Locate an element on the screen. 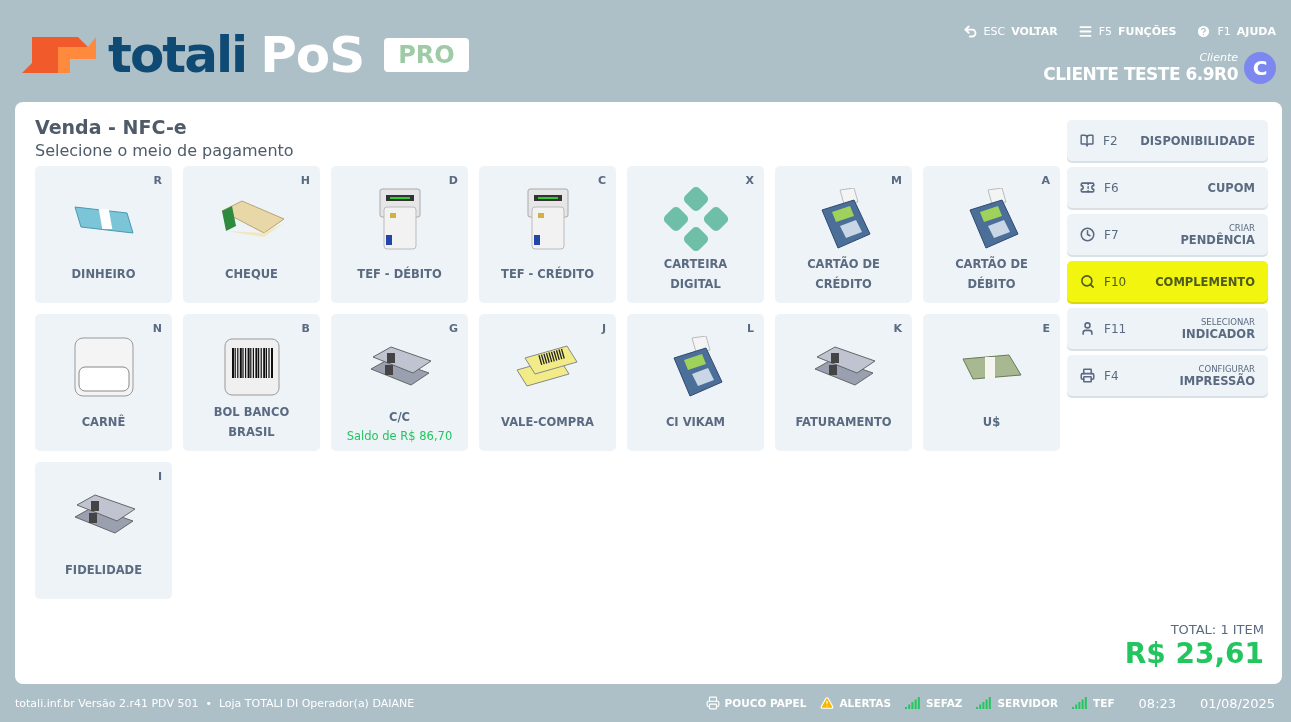  status-label: SERVIDOR is located at coordinates (1028, 703).